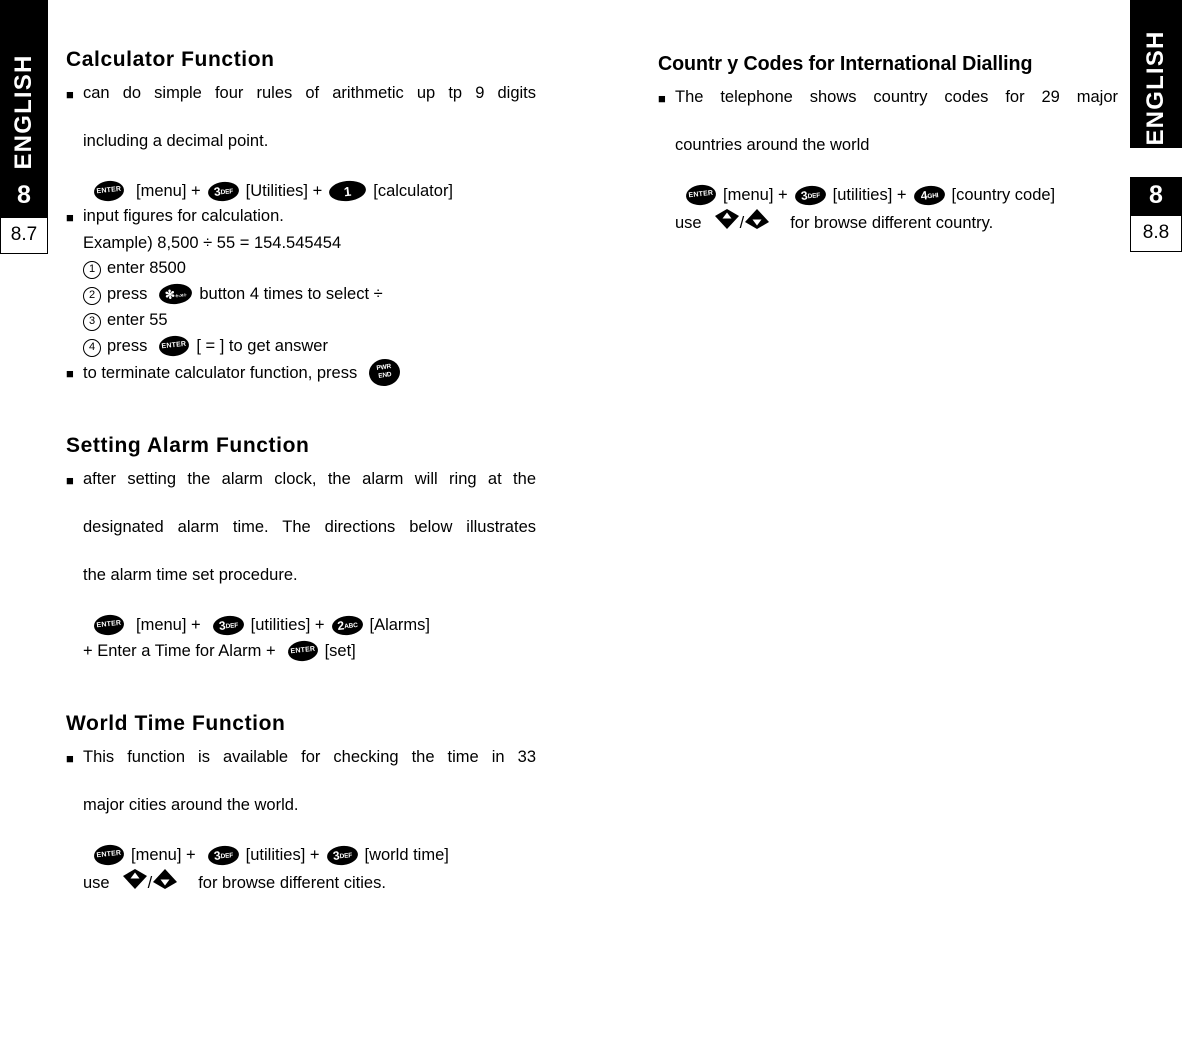  I want to click on calculator-example-line: Example) 8,500 ÷ 55 = 154.545454, so click(212, 243).